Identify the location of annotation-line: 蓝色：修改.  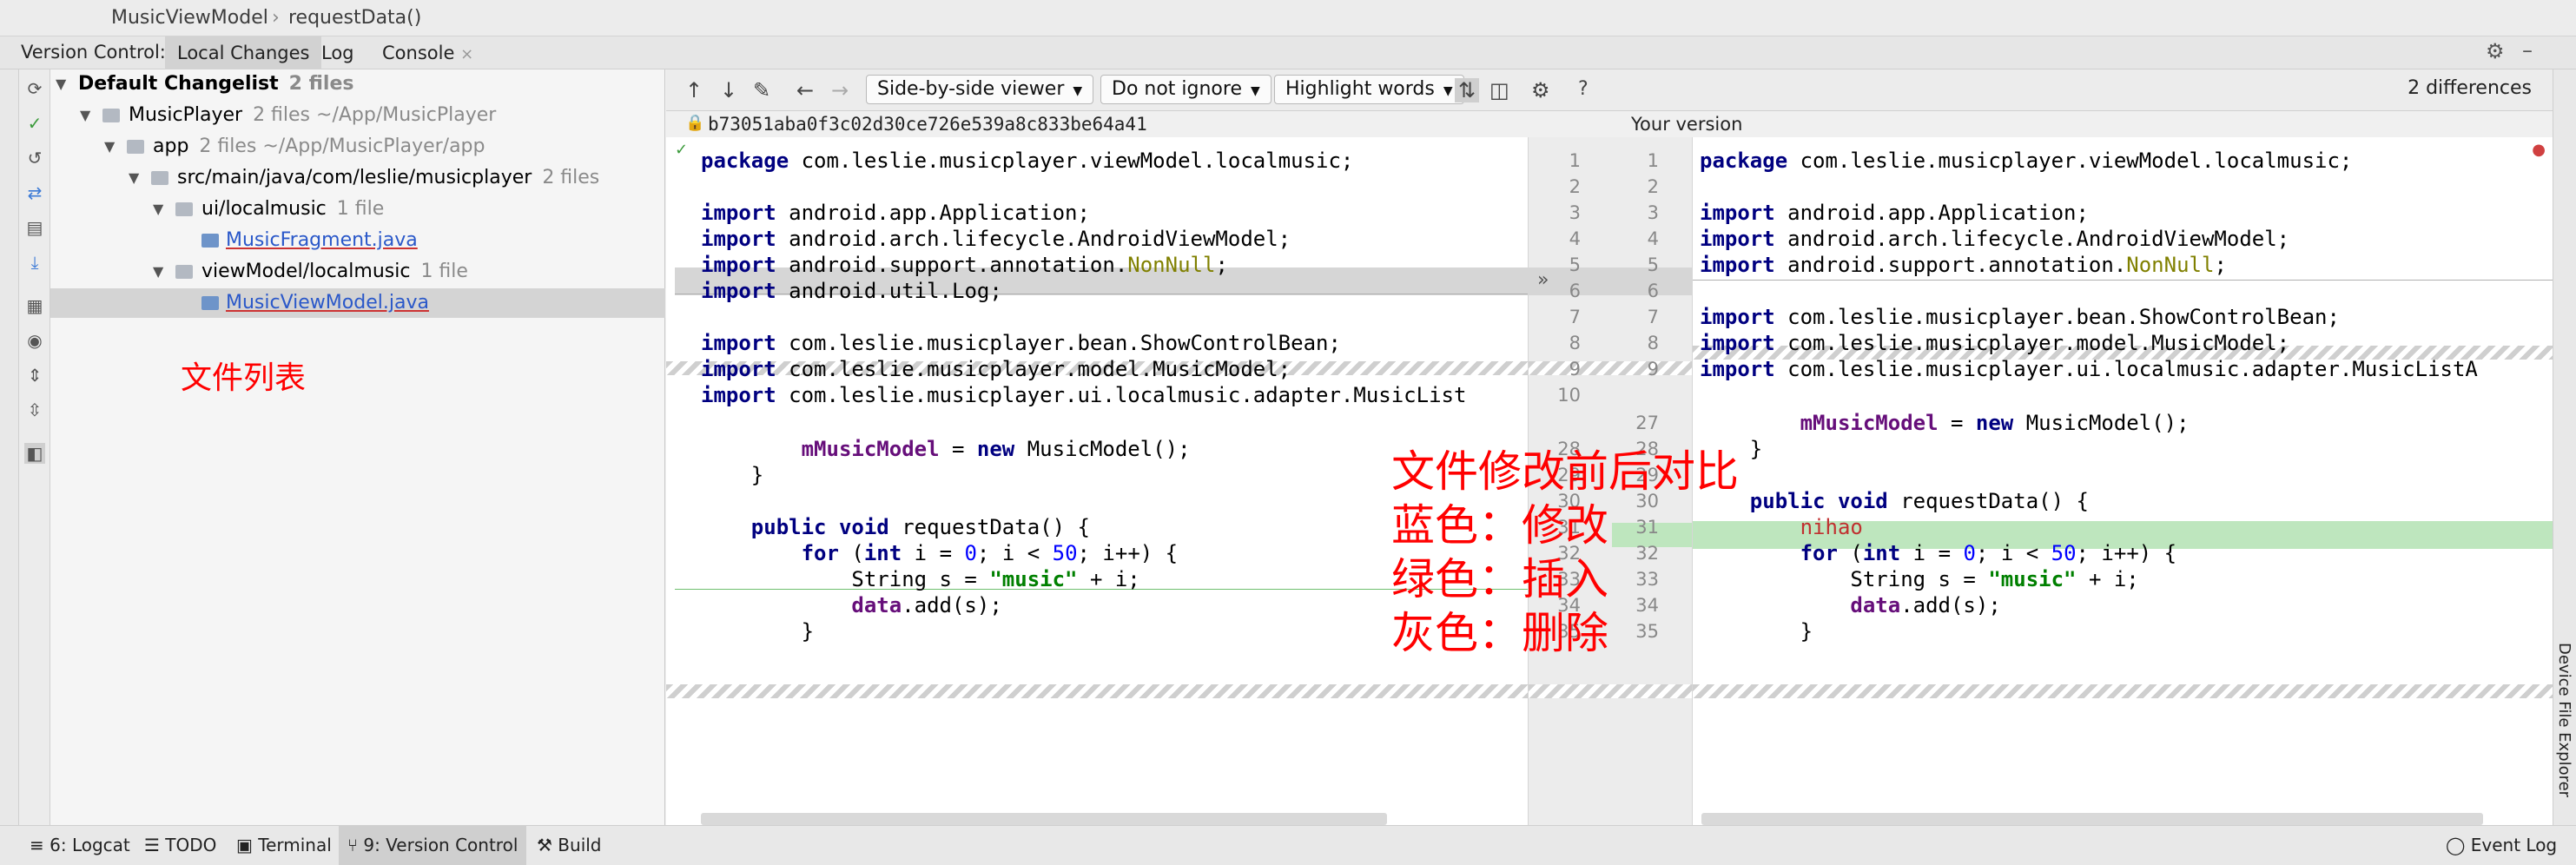
(1500, 526).